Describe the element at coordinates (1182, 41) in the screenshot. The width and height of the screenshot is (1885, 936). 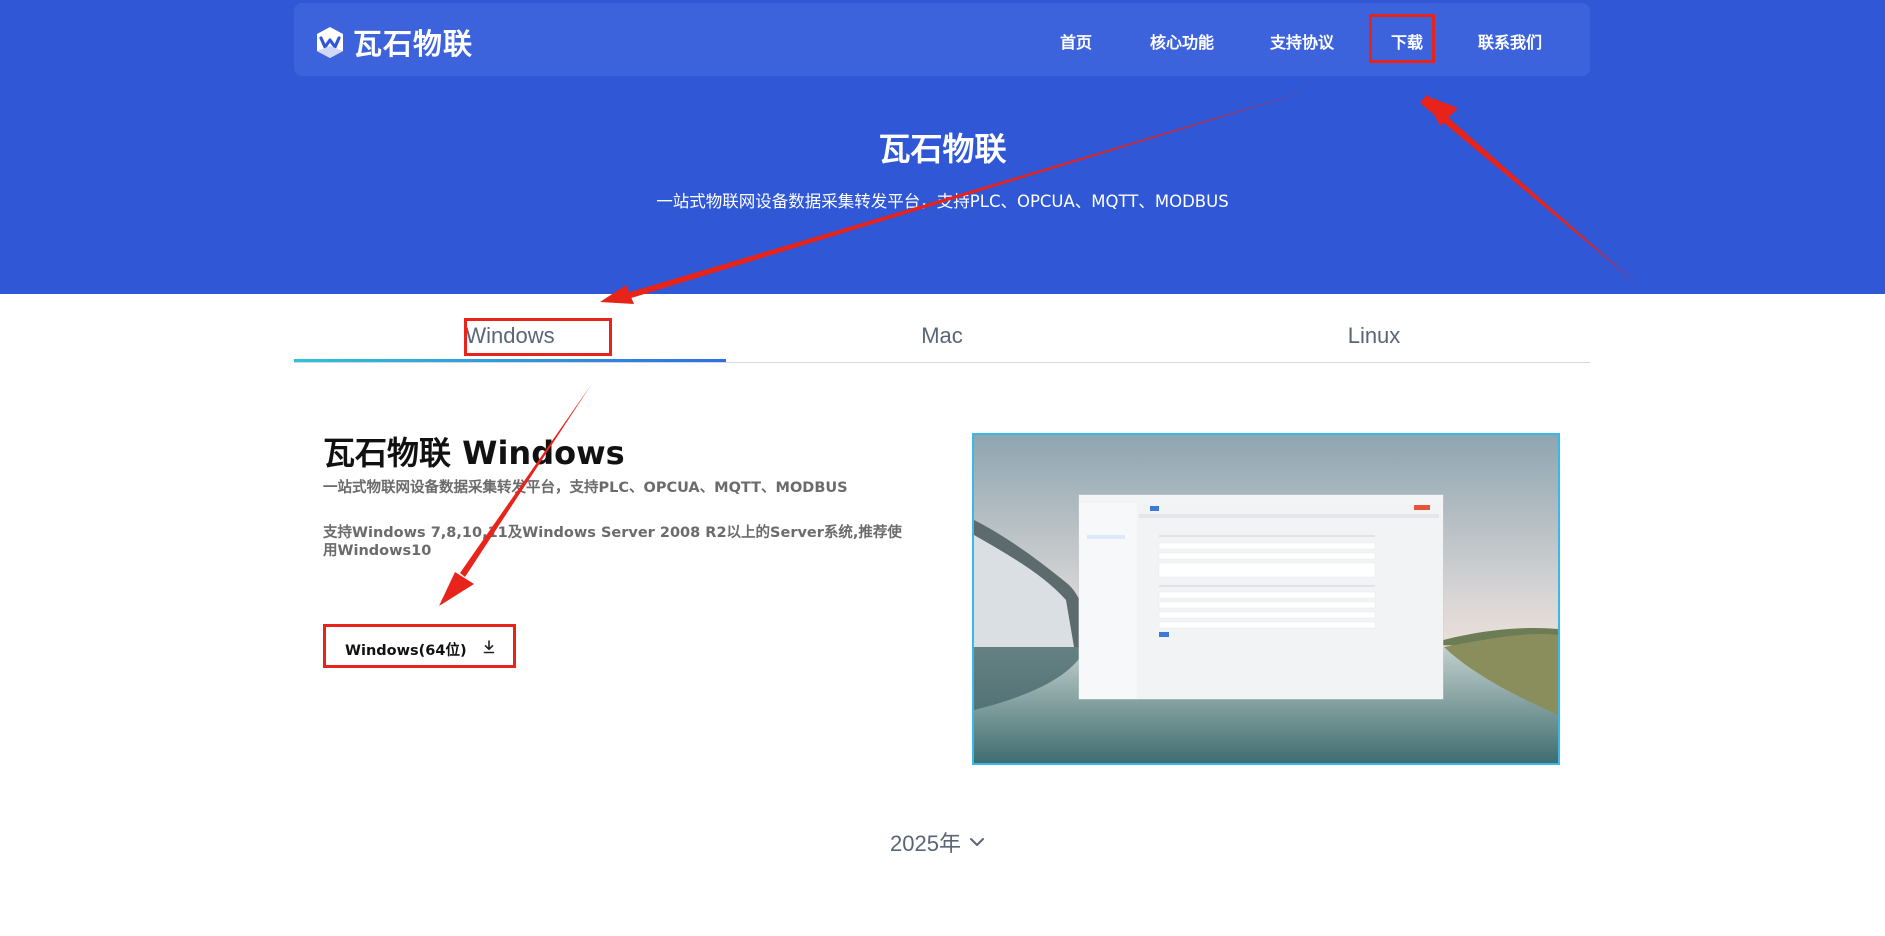
I see `nav-item-features: 核心功能` at that location.